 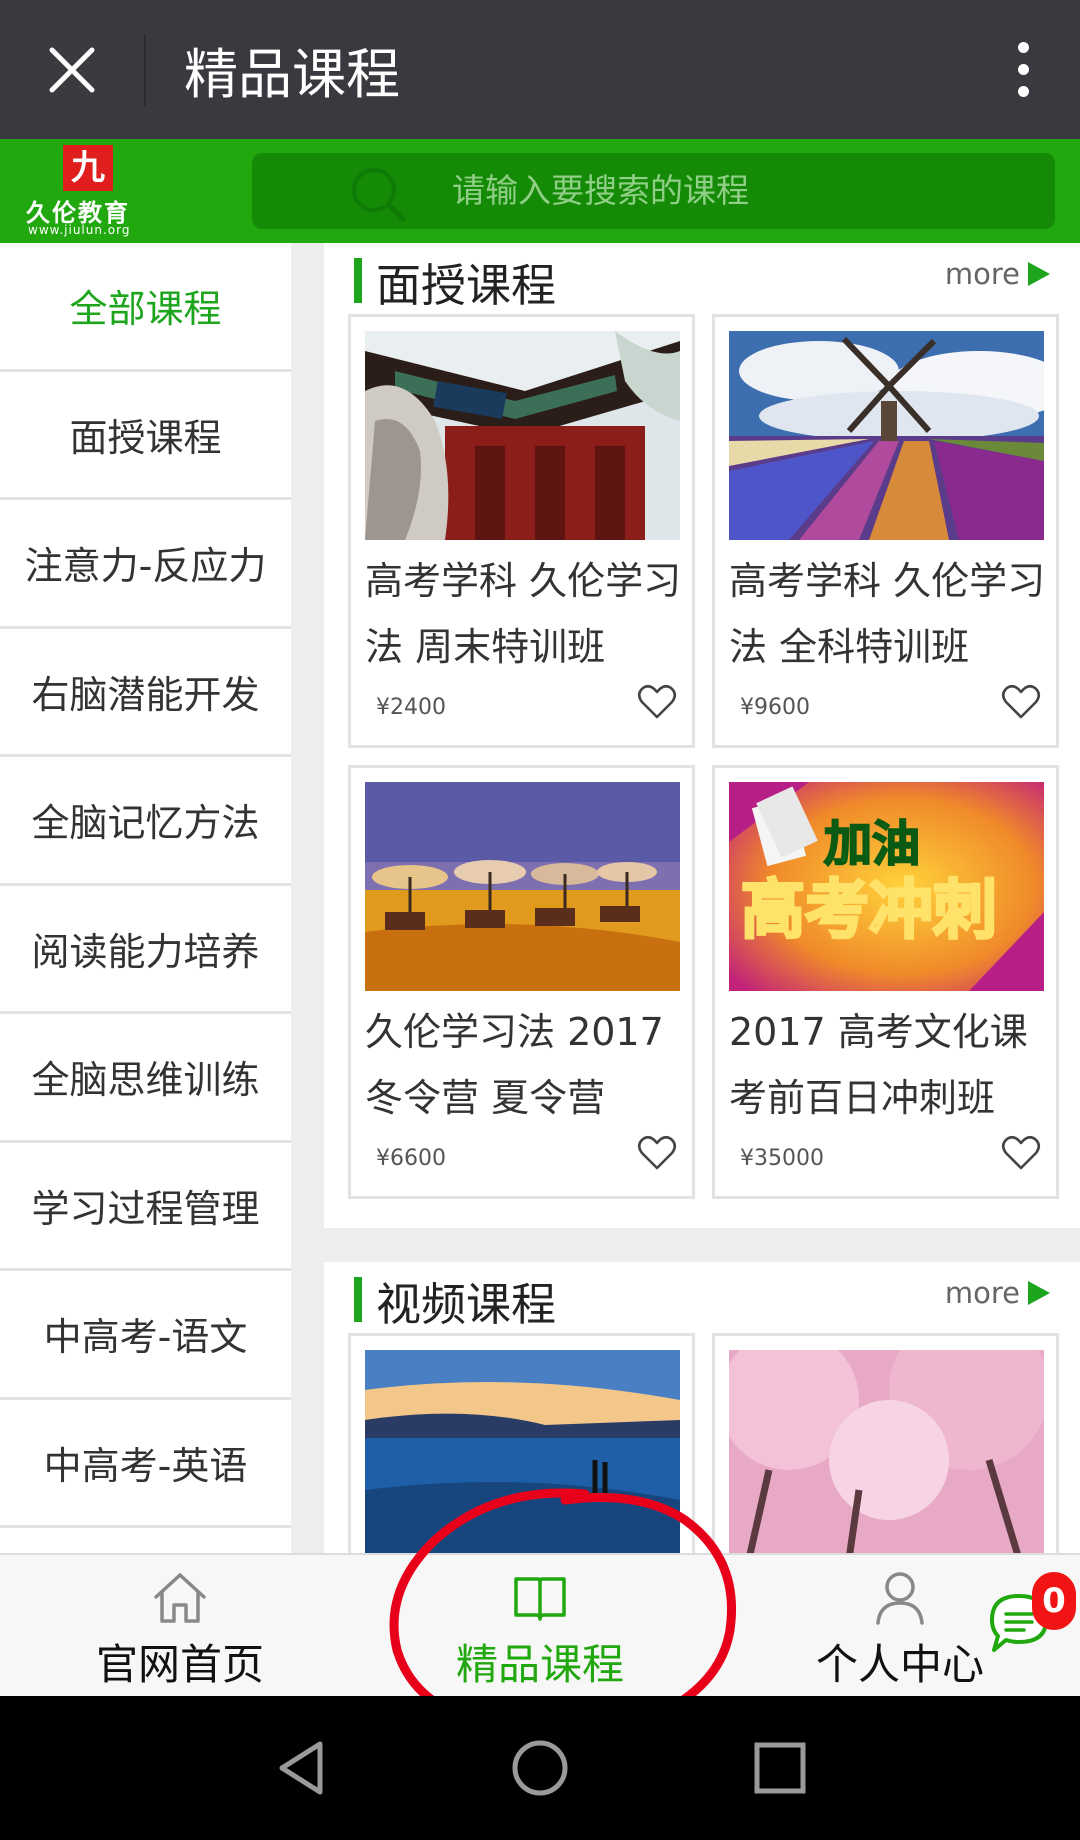 What do you see at coordinates (379, 195) in the screenshot?
I see `search-icon` at bounding box center [379, 195].